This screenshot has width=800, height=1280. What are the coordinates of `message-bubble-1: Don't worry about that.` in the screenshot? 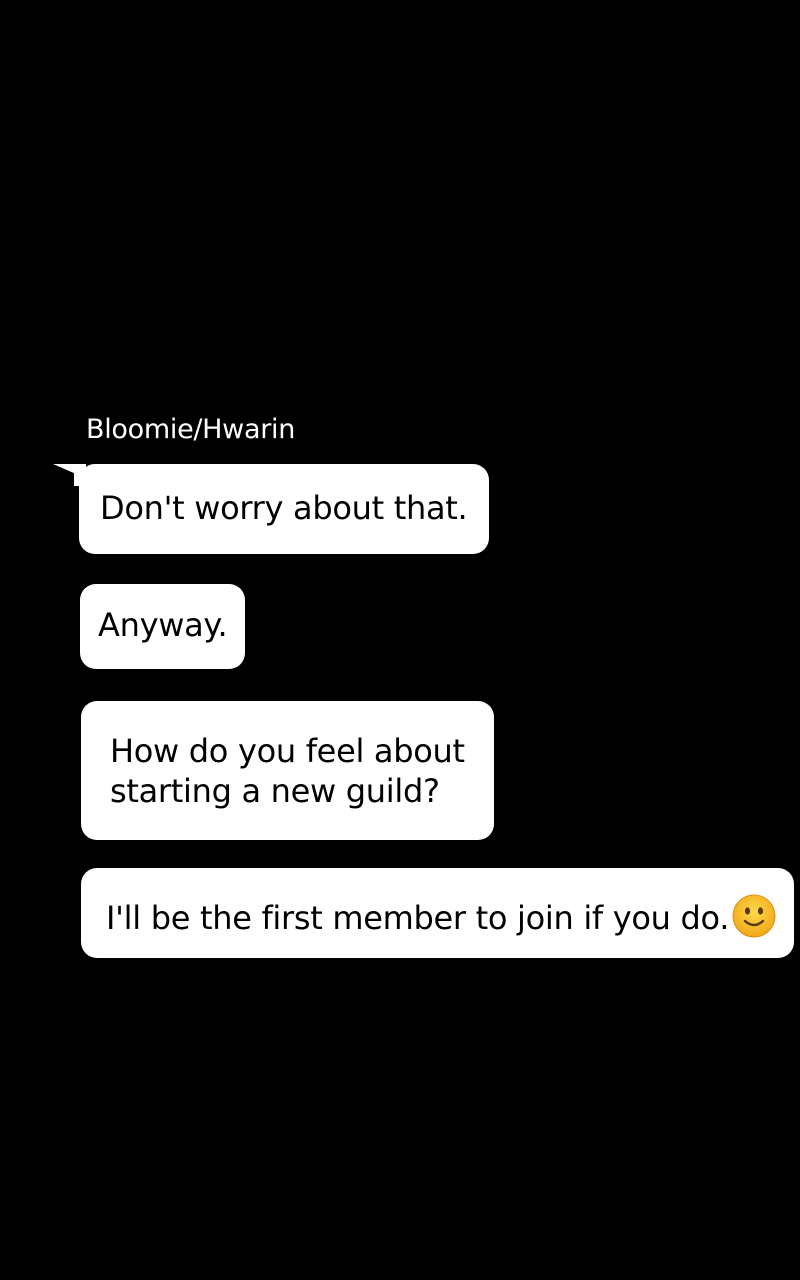 It's located at (284, 509).